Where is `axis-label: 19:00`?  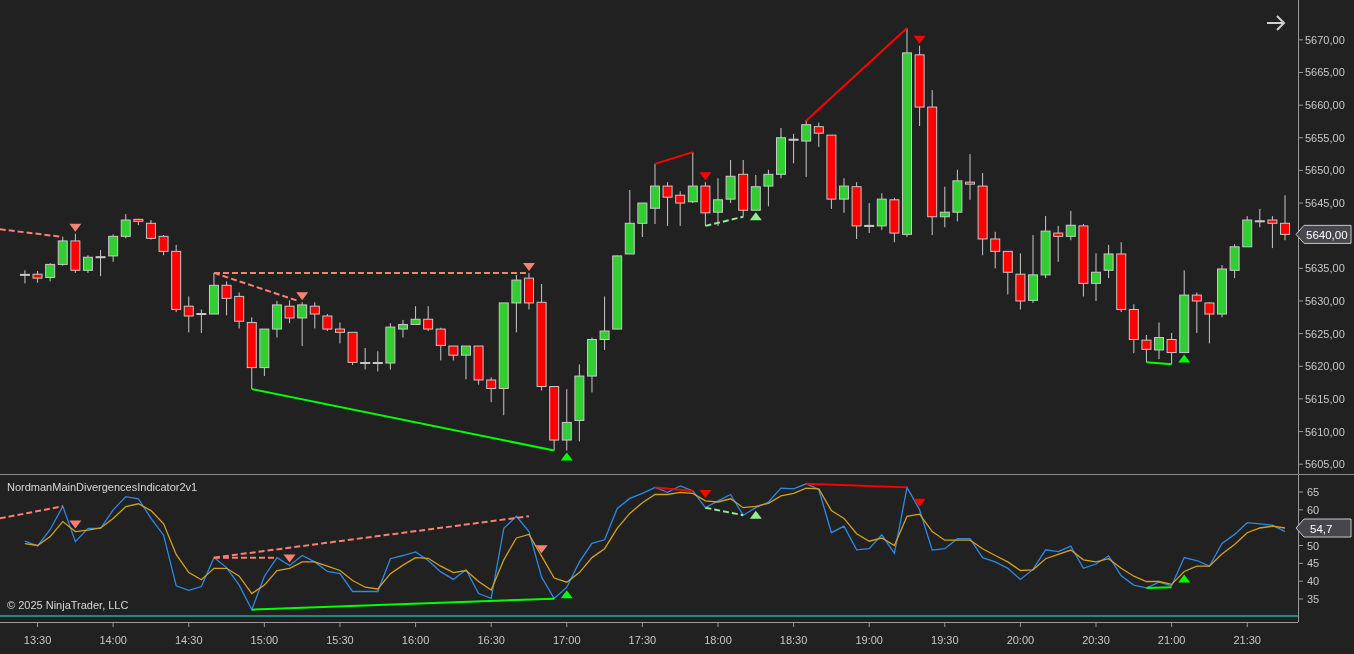
axis-label: 19:00 is located at coordinates (869, 640).